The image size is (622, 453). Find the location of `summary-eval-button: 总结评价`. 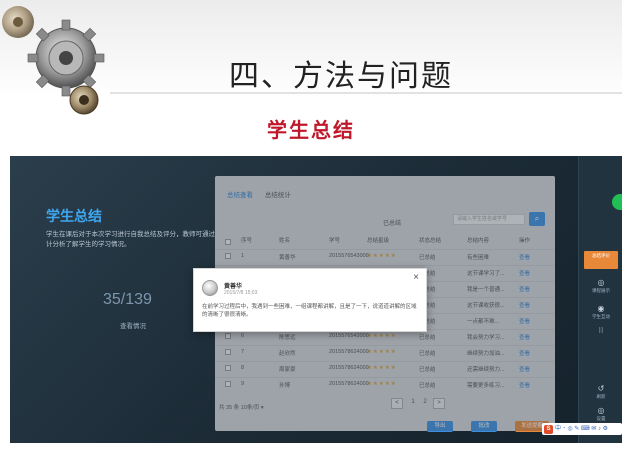

summary-eval-button: 总结评价 is located at coordinates (601, 260).